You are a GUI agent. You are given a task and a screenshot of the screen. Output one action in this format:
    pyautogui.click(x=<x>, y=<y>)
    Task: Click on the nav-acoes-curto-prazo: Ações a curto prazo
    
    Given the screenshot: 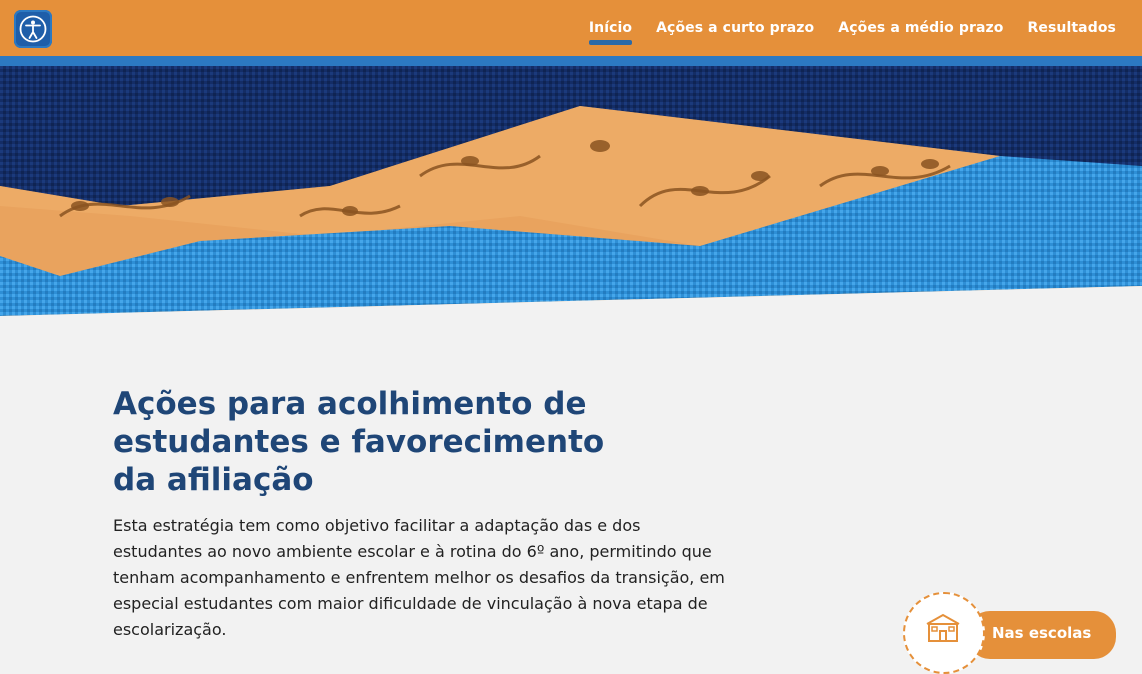 What is the action you would take?
    pyautogui.click(x=735, y=28)
    